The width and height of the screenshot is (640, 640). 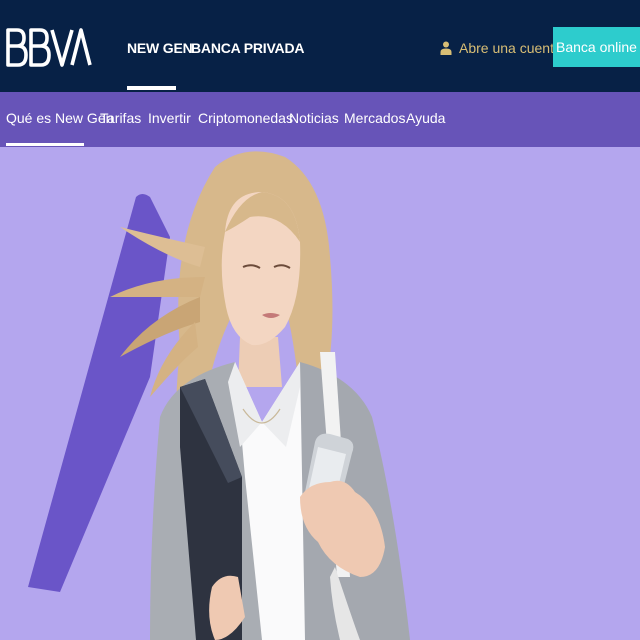 I want to click on subnav-item-mercados: Mercados, so click(x=374, y=118).